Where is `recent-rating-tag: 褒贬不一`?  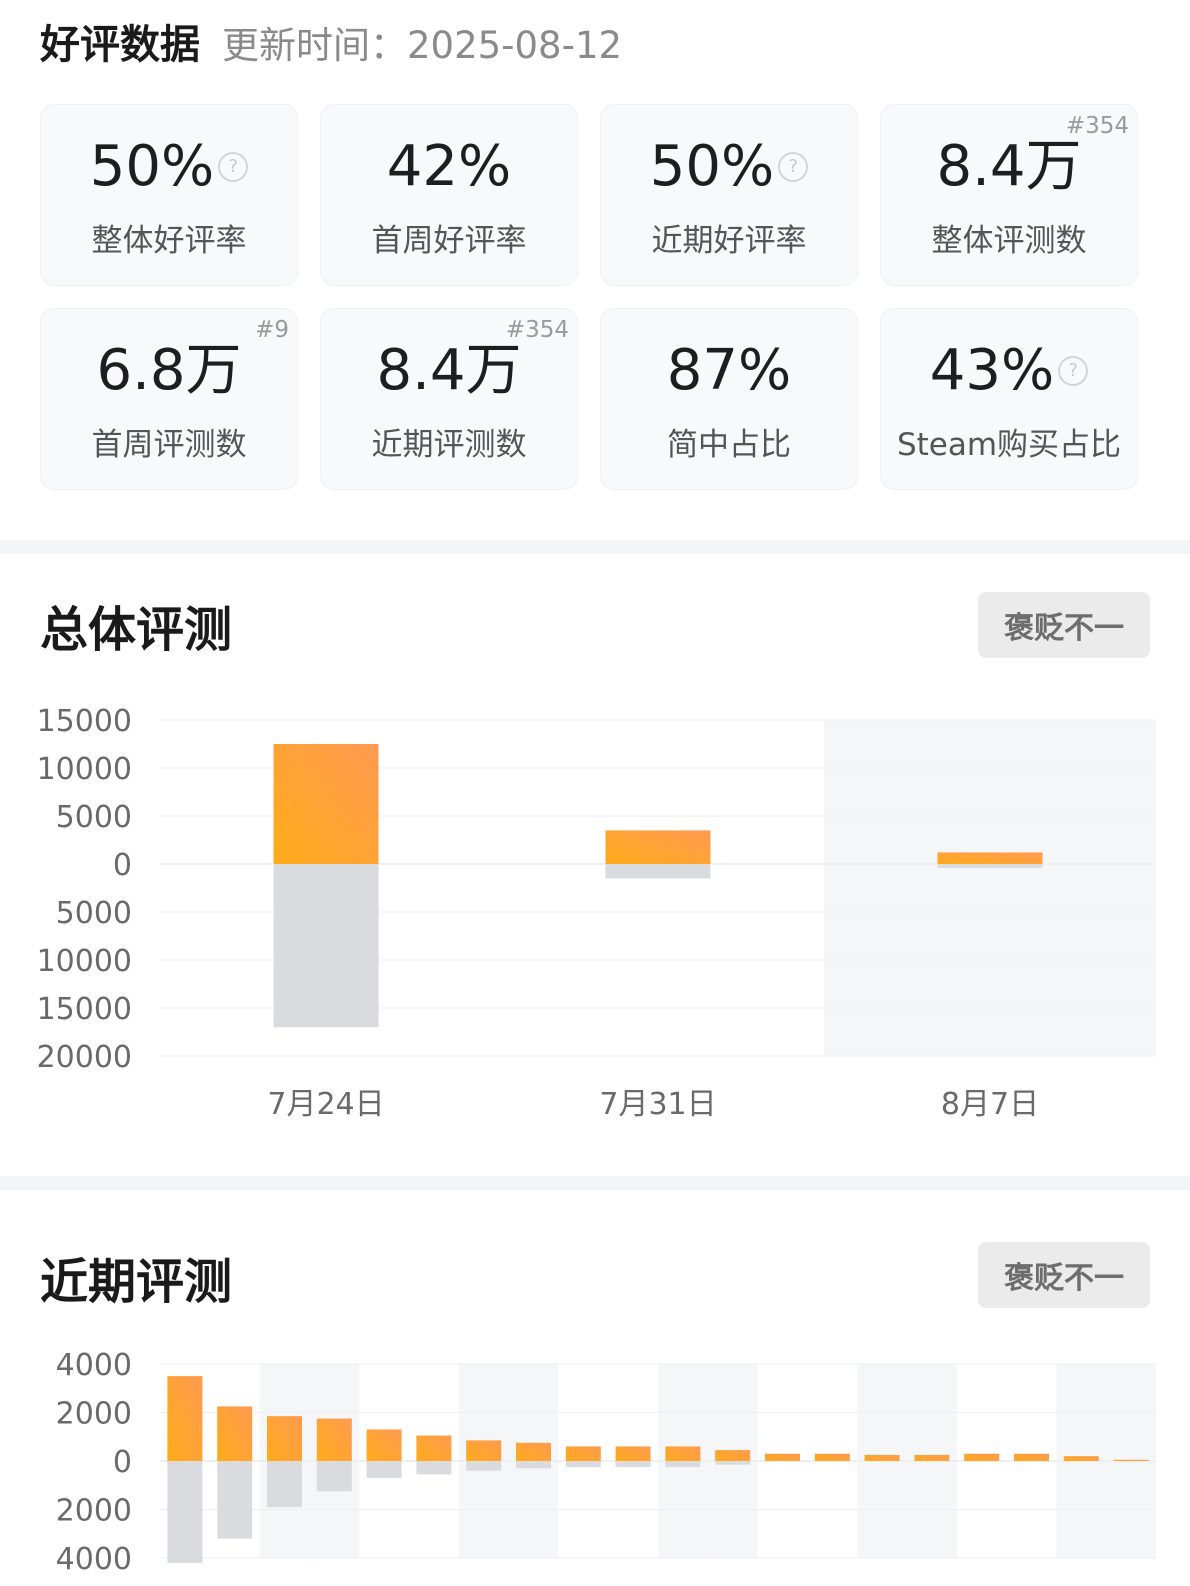
recent-rating-tag: 褒贬不一 is located at coordinates (1064, 1275).